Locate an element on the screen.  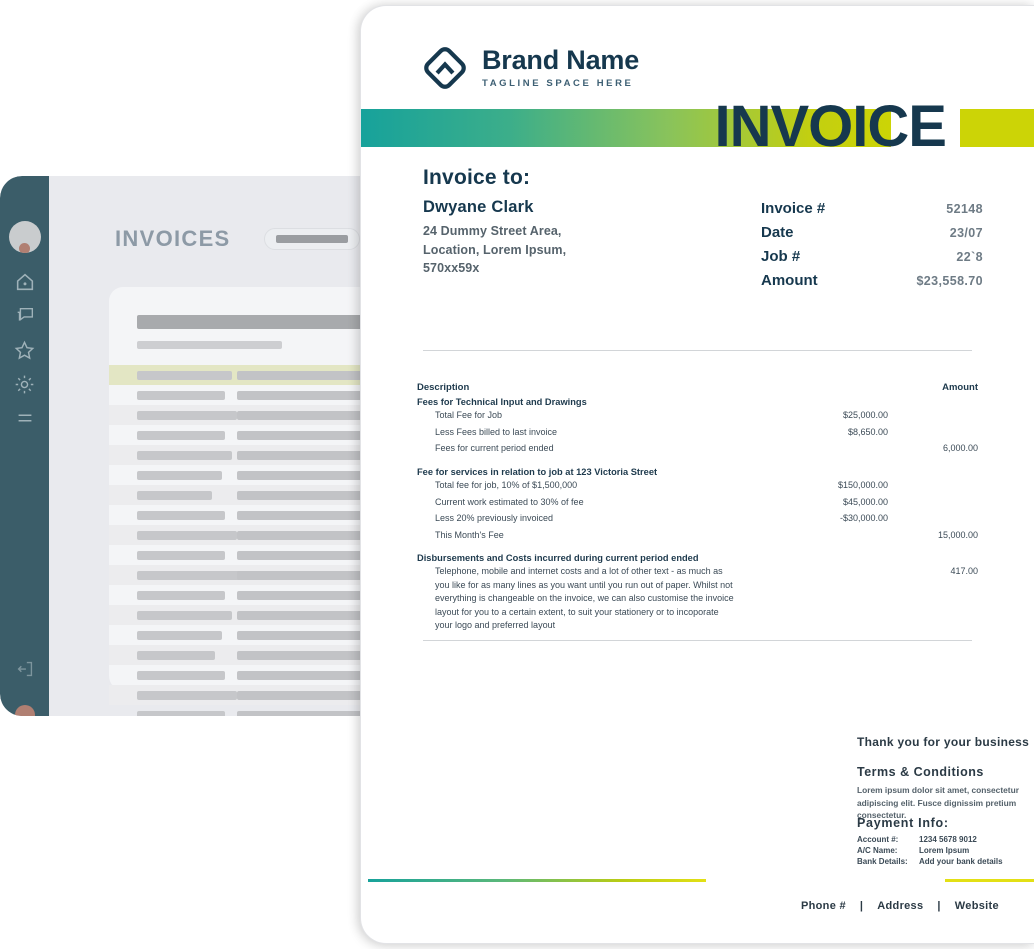
terms-title: Terms & Conditions is located at coordinates (920, 772).